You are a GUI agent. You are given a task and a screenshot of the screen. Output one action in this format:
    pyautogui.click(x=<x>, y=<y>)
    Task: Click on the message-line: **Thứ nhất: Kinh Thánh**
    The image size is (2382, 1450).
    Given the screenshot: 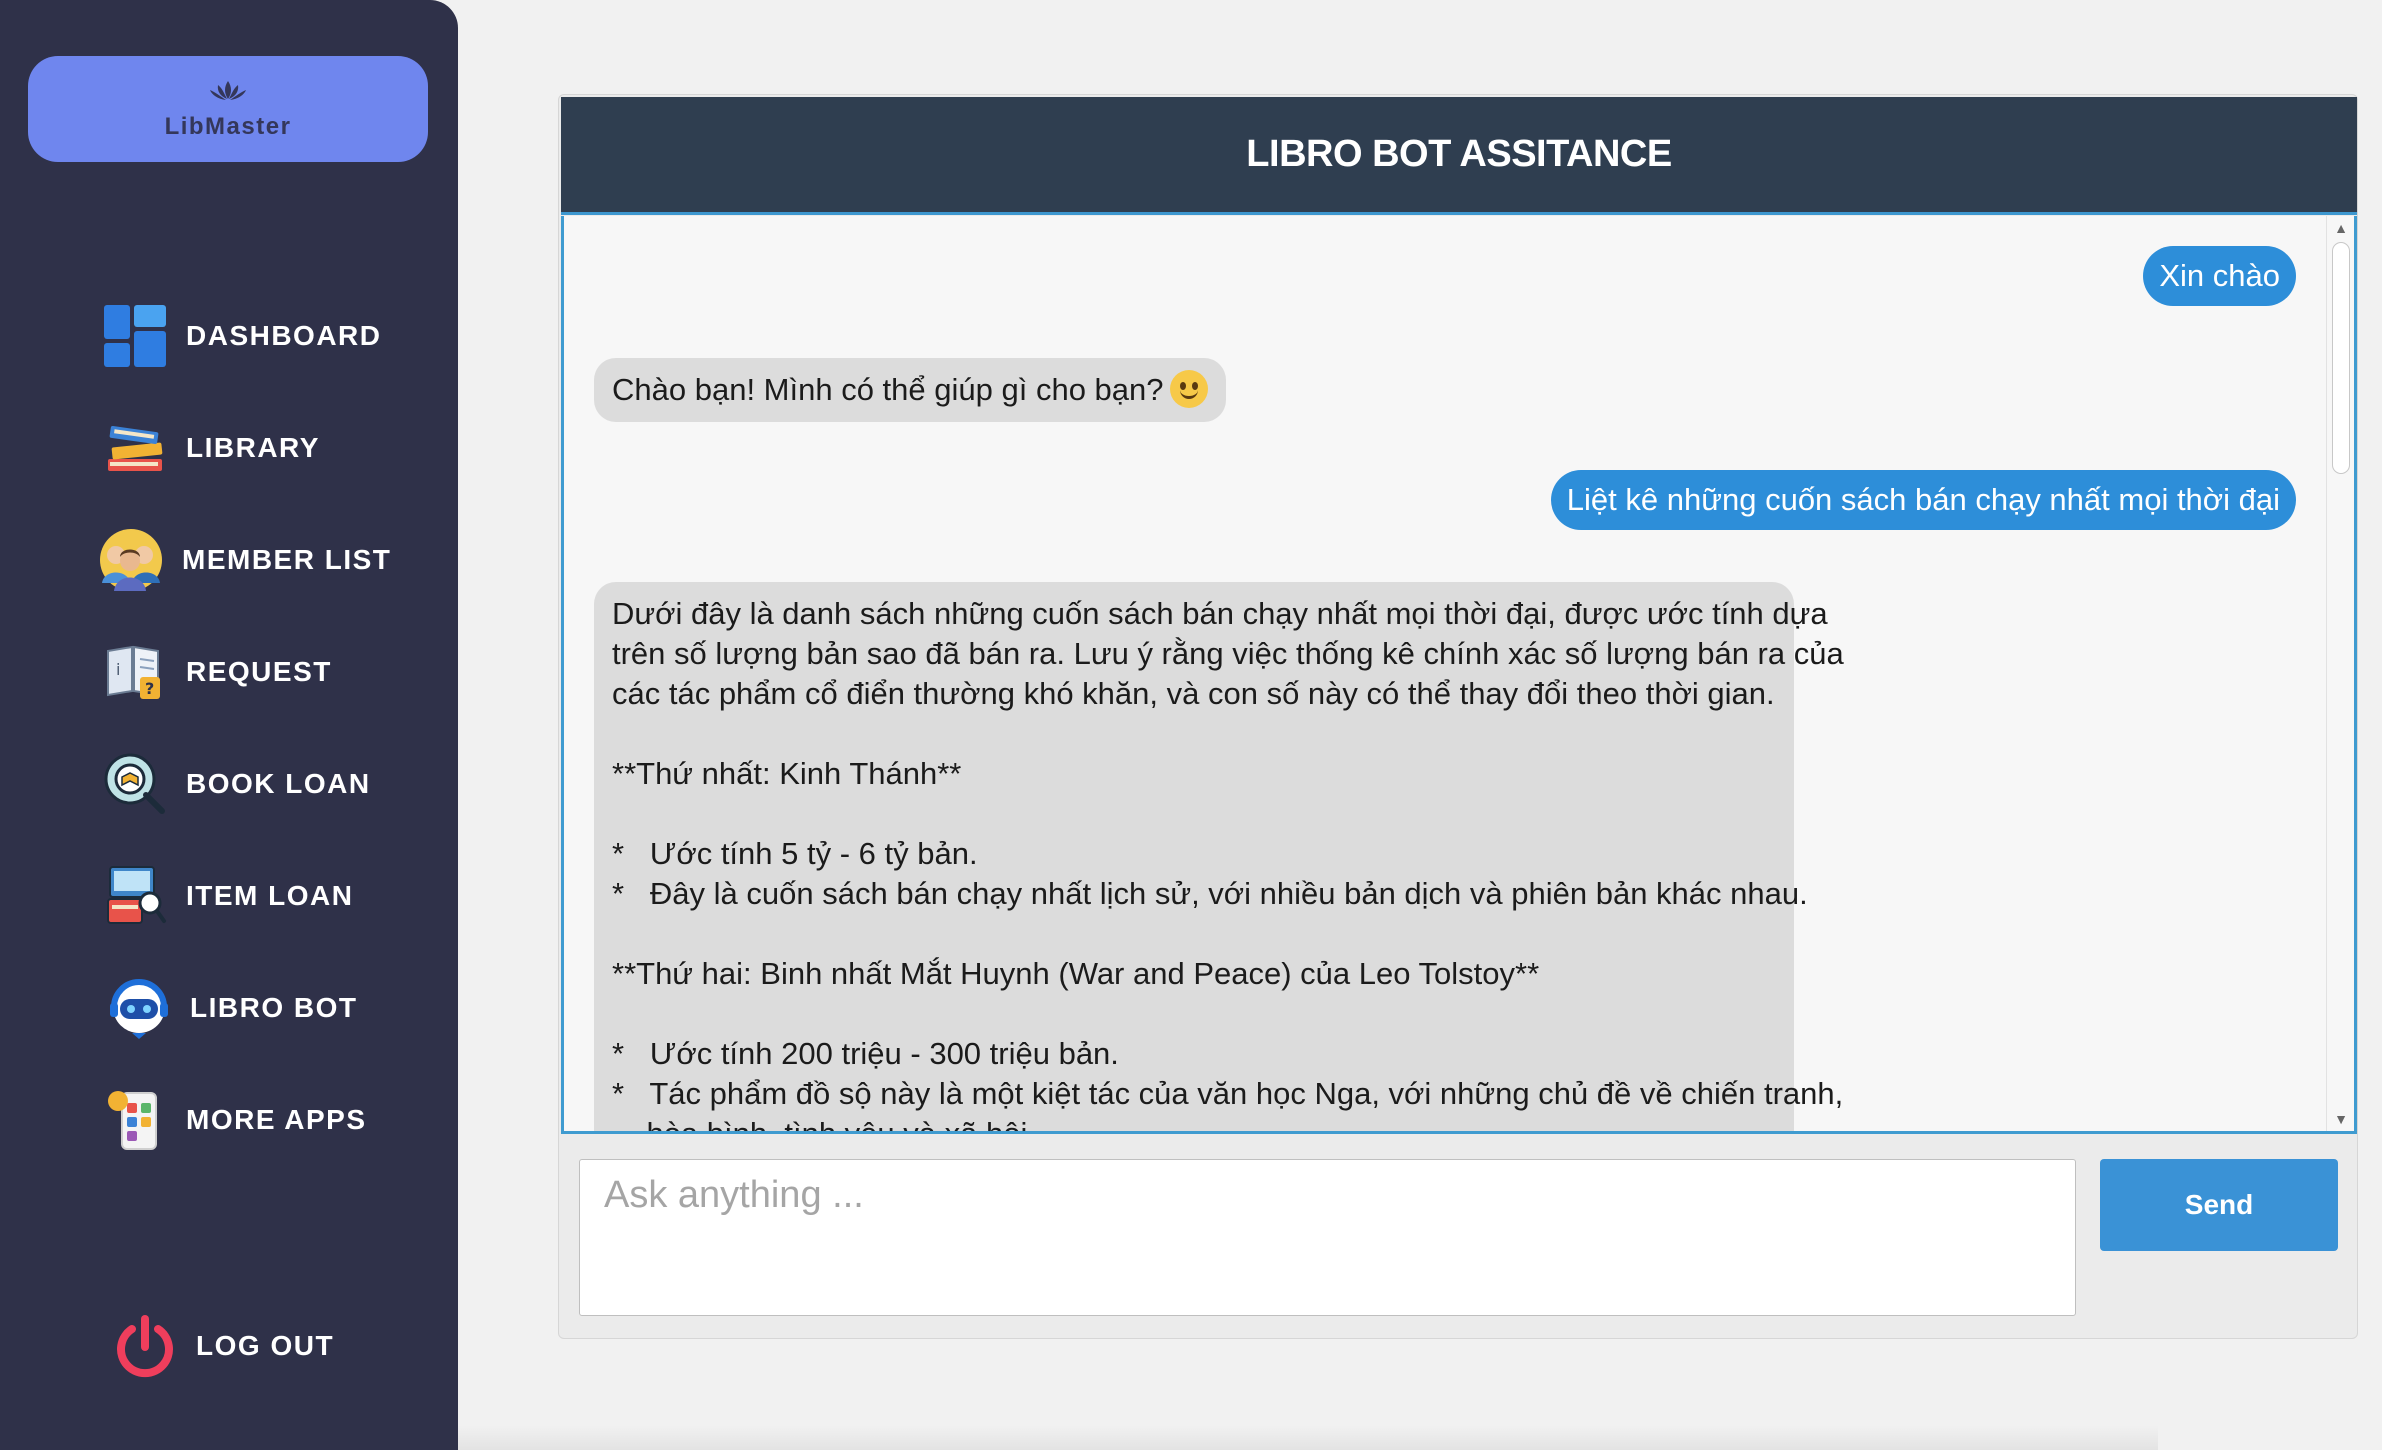 What is the action you would take?
    pyautogui.click(x=787, y=773)
    